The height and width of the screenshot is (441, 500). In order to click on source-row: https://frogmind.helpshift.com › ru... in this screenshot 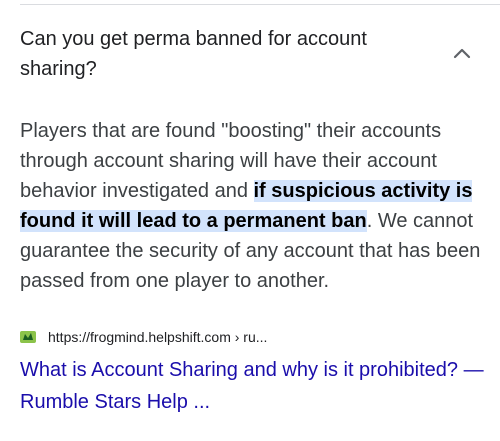, I will do `click(250, 337)`.